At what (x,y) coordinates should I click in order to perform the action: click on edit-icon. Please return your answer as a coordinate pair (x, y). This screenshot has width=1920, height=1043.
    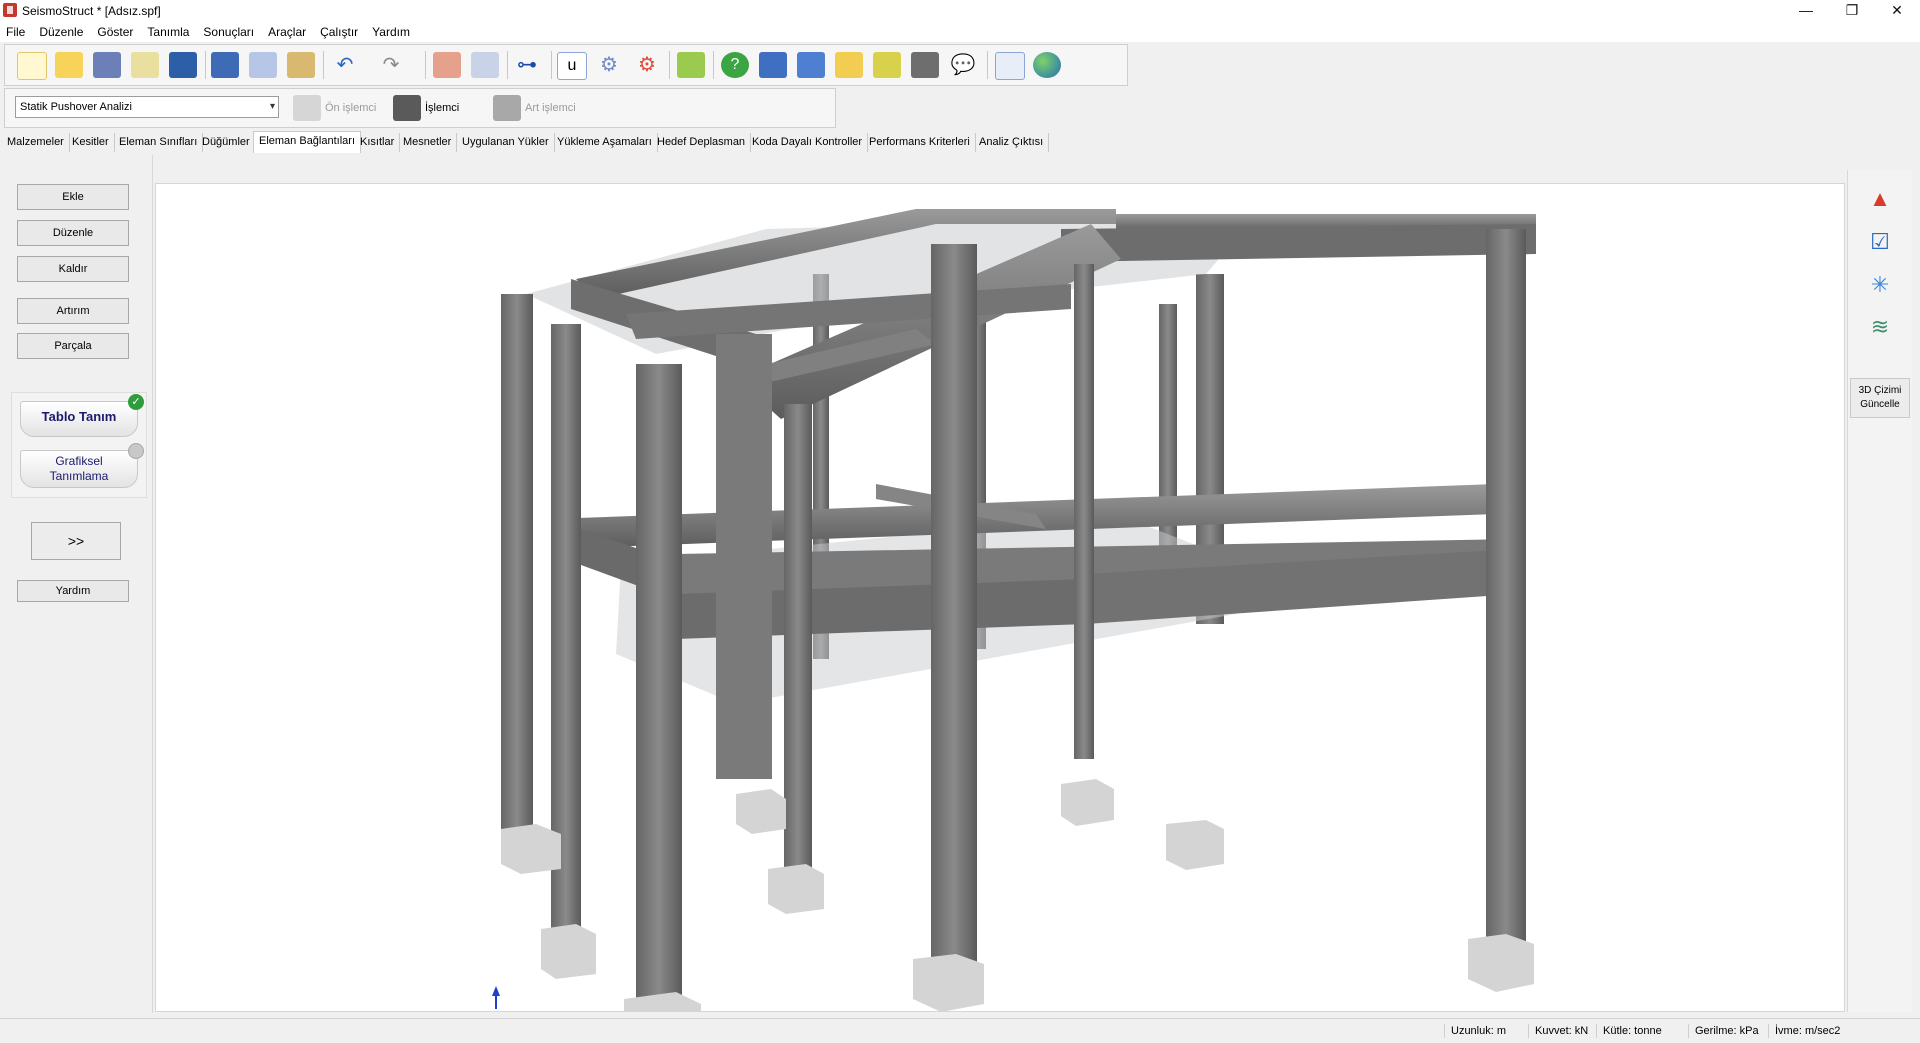
    Looking at the image, I should click on (1010, 66).